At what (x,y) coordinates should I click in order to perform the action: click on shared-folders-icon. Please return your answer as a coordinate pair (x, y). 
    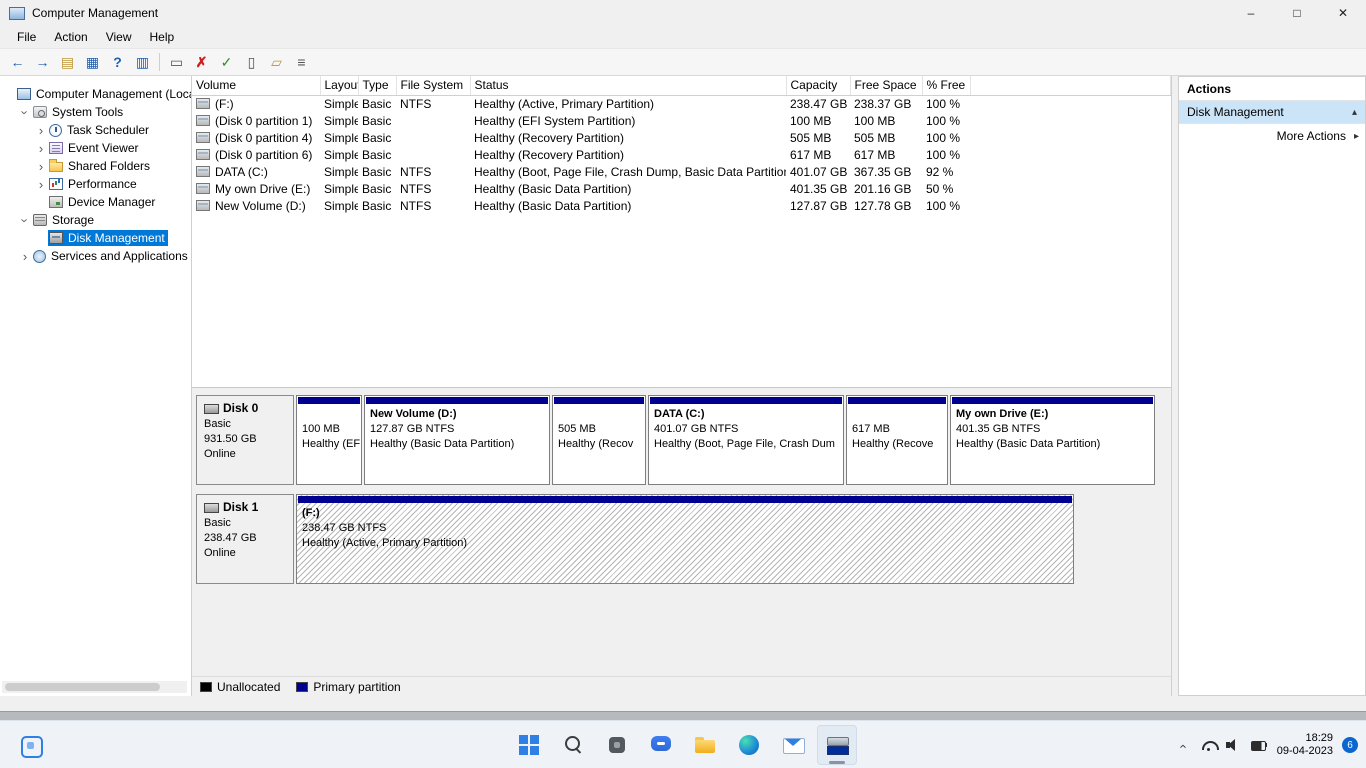
    Looking at the image, I should click on (56, 165).